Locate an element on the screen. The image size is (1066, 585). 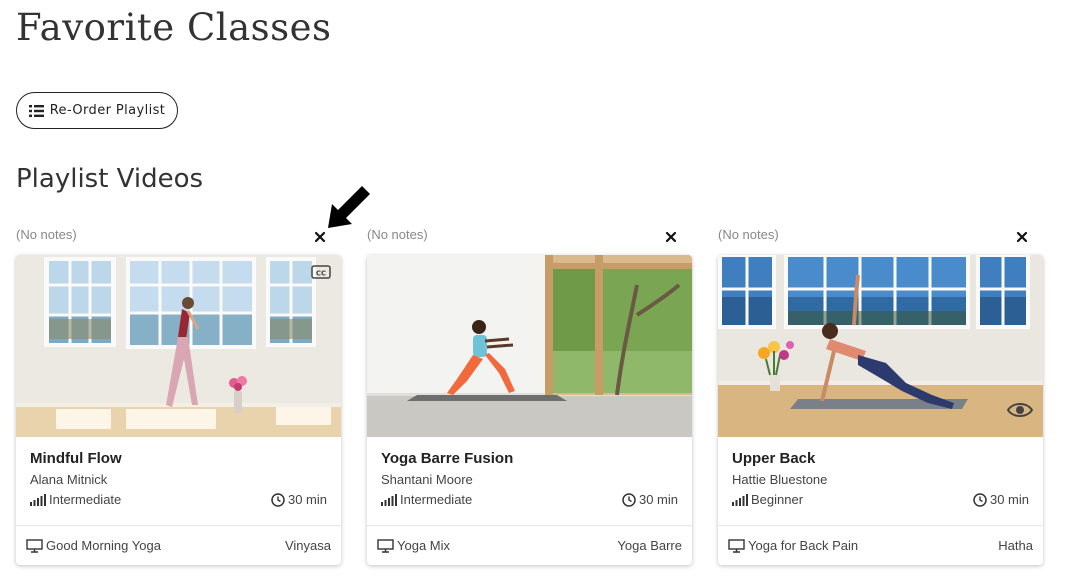
reorder-playlist-label: Re-Order Playlist is located at coordinates (107, 110).